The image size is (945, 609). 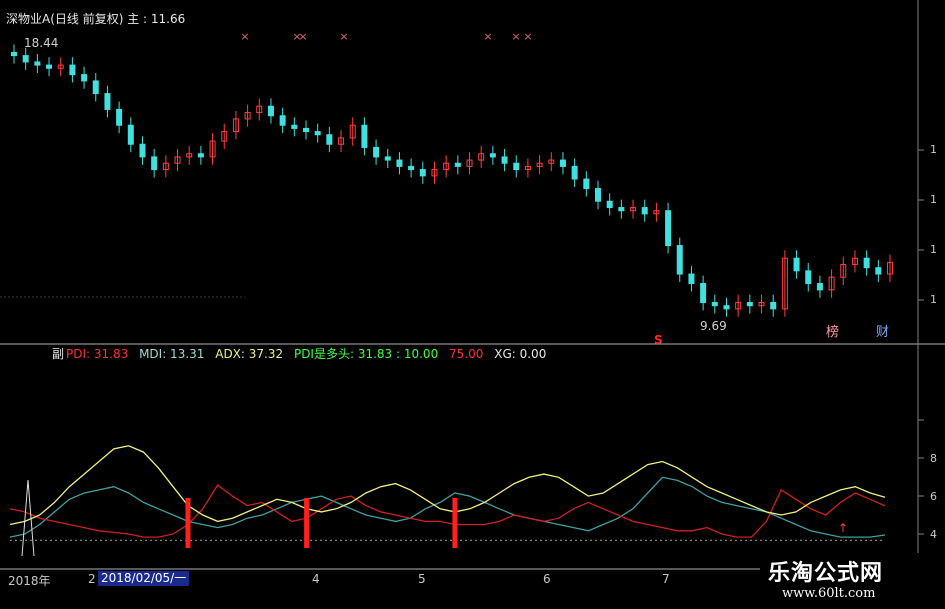 I want to click on indicator-axis-tick: 8, so click(x=933, y=458).